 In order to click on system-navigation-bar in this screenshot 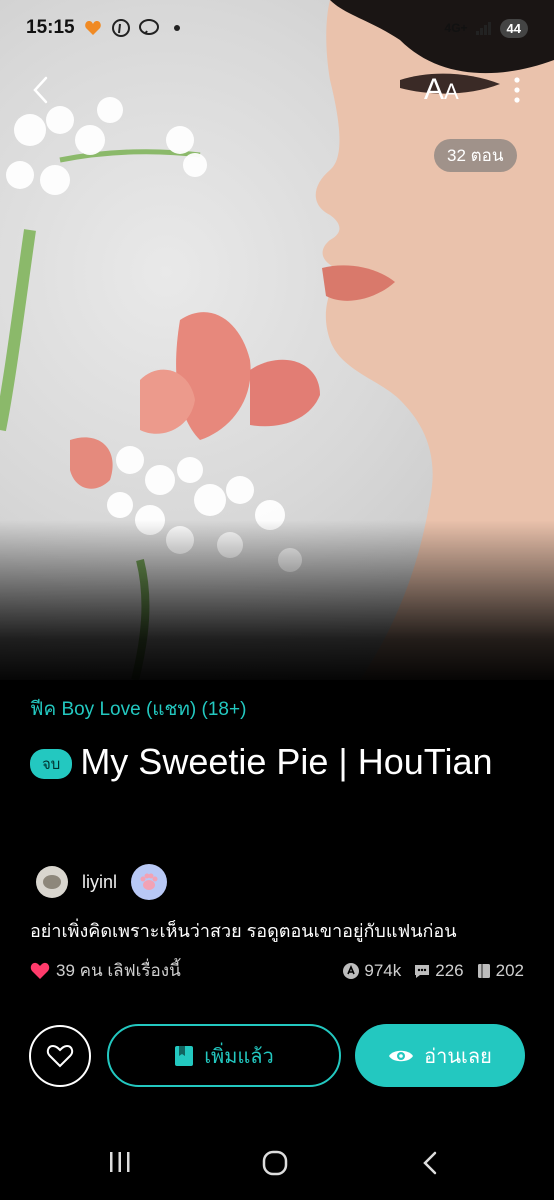, I will do `click(277, 1165)`.